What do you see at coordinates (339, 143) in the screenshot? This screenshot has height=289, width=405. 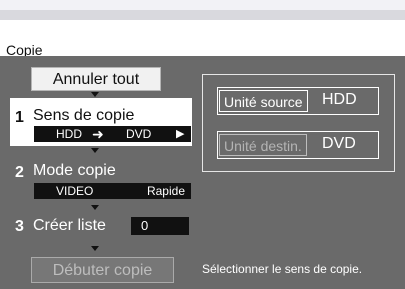 I see `dest-unit-value: DVD` at bounding box center [339, 143].